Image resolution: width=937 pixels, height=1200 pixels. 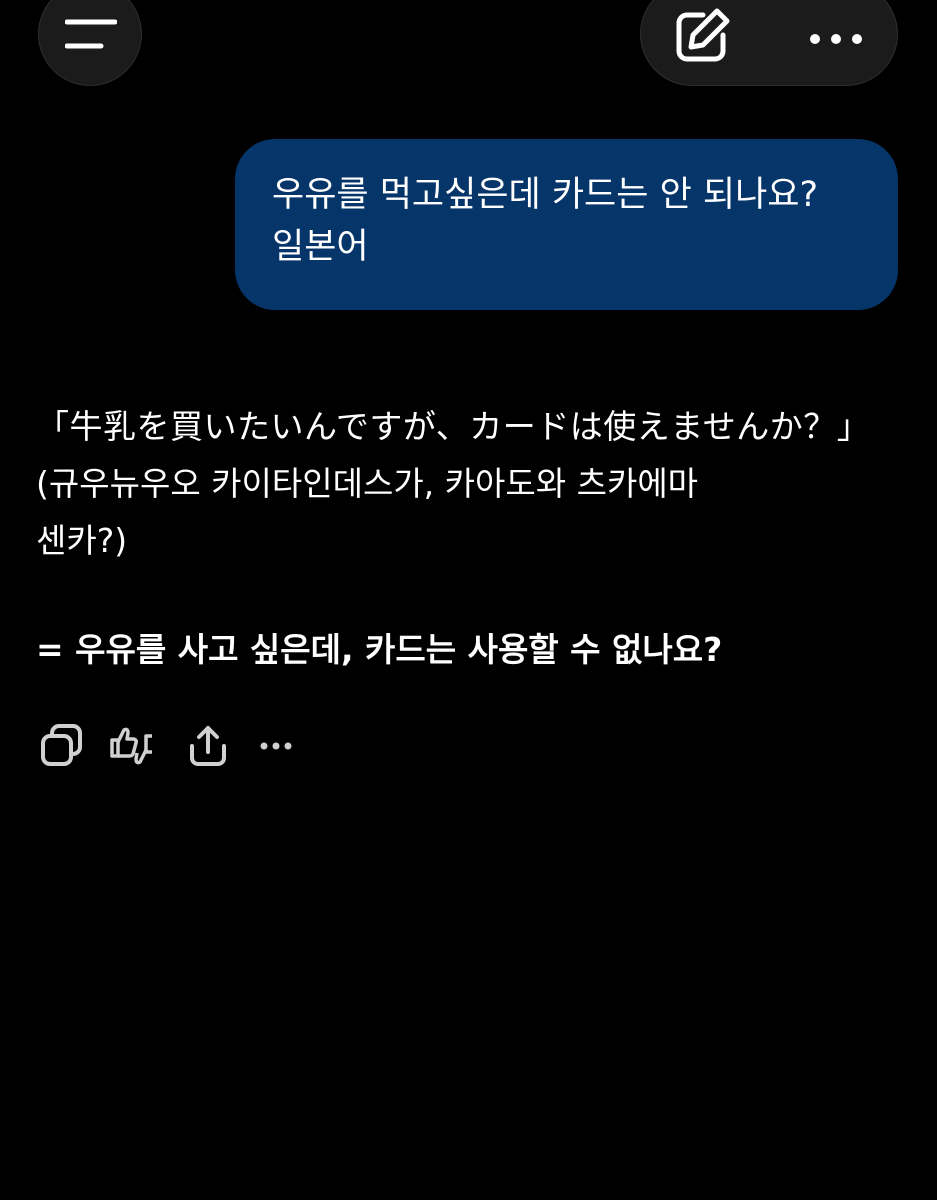 What do you see at coordinates (566, 224) in the screenshot?
I see `user-message-bubble: 우유를 먹고싶은데 카드는 안 되나요? 일본어` at bounding box center [566, 224].